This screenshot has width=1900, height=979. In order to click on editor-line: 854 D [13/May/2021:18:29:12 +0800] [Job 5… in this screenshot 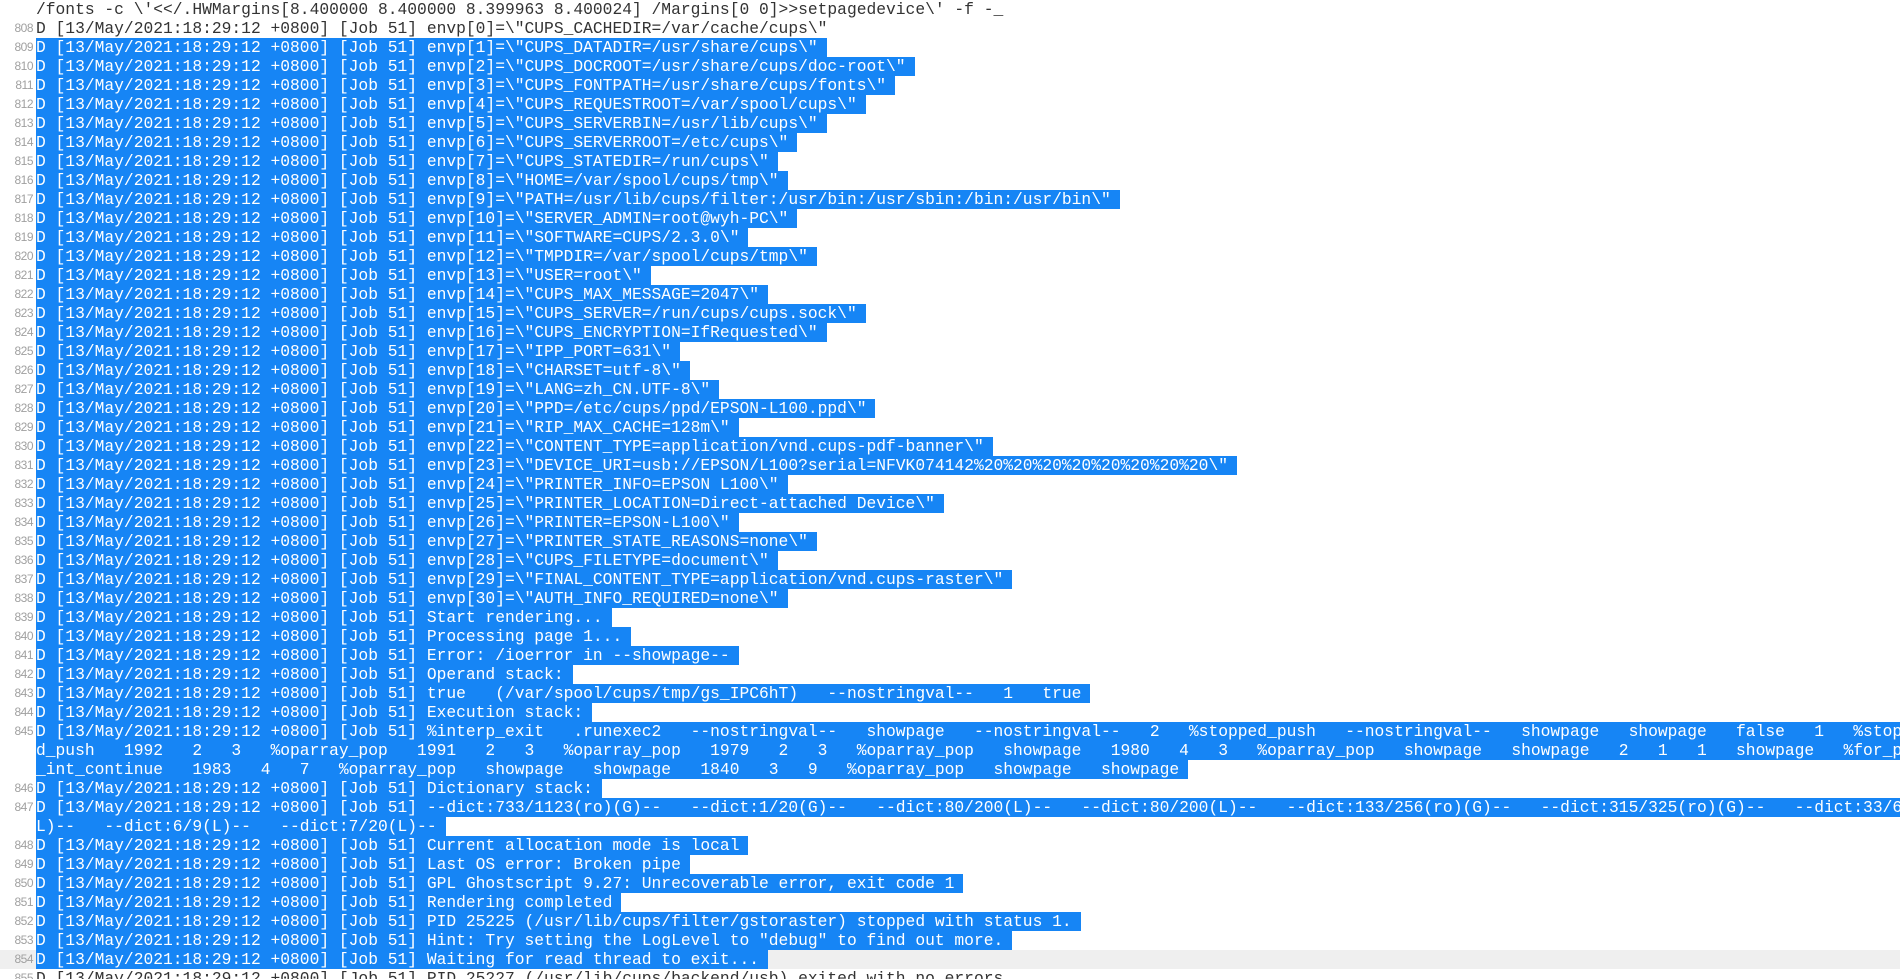, I will do `click(950, 959)`.